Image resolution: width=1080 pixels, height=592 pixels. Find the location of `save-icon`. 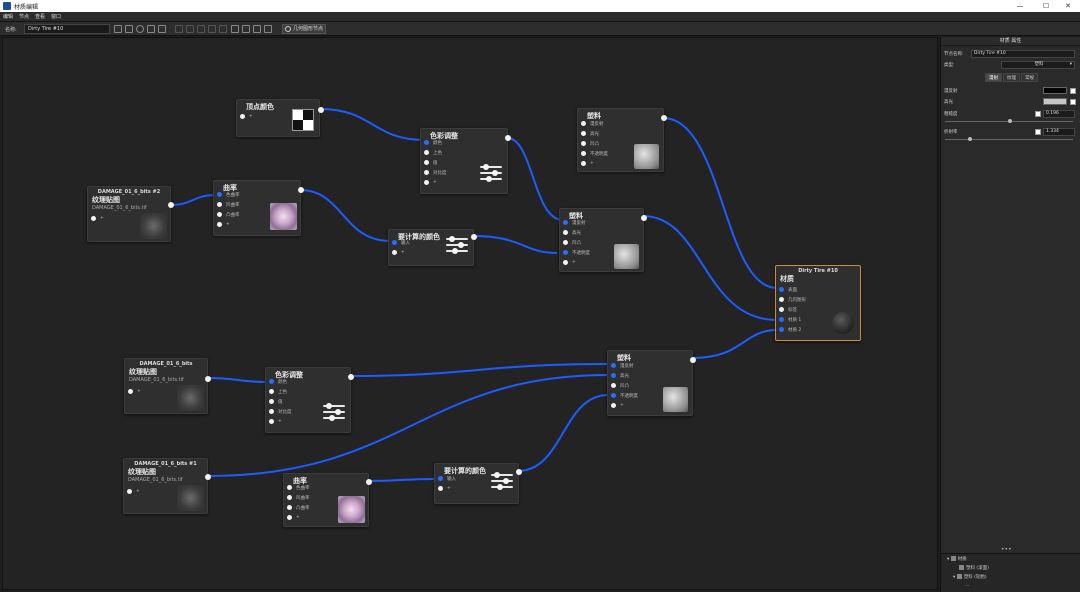

save-icon is located at coordinates (118, 29).